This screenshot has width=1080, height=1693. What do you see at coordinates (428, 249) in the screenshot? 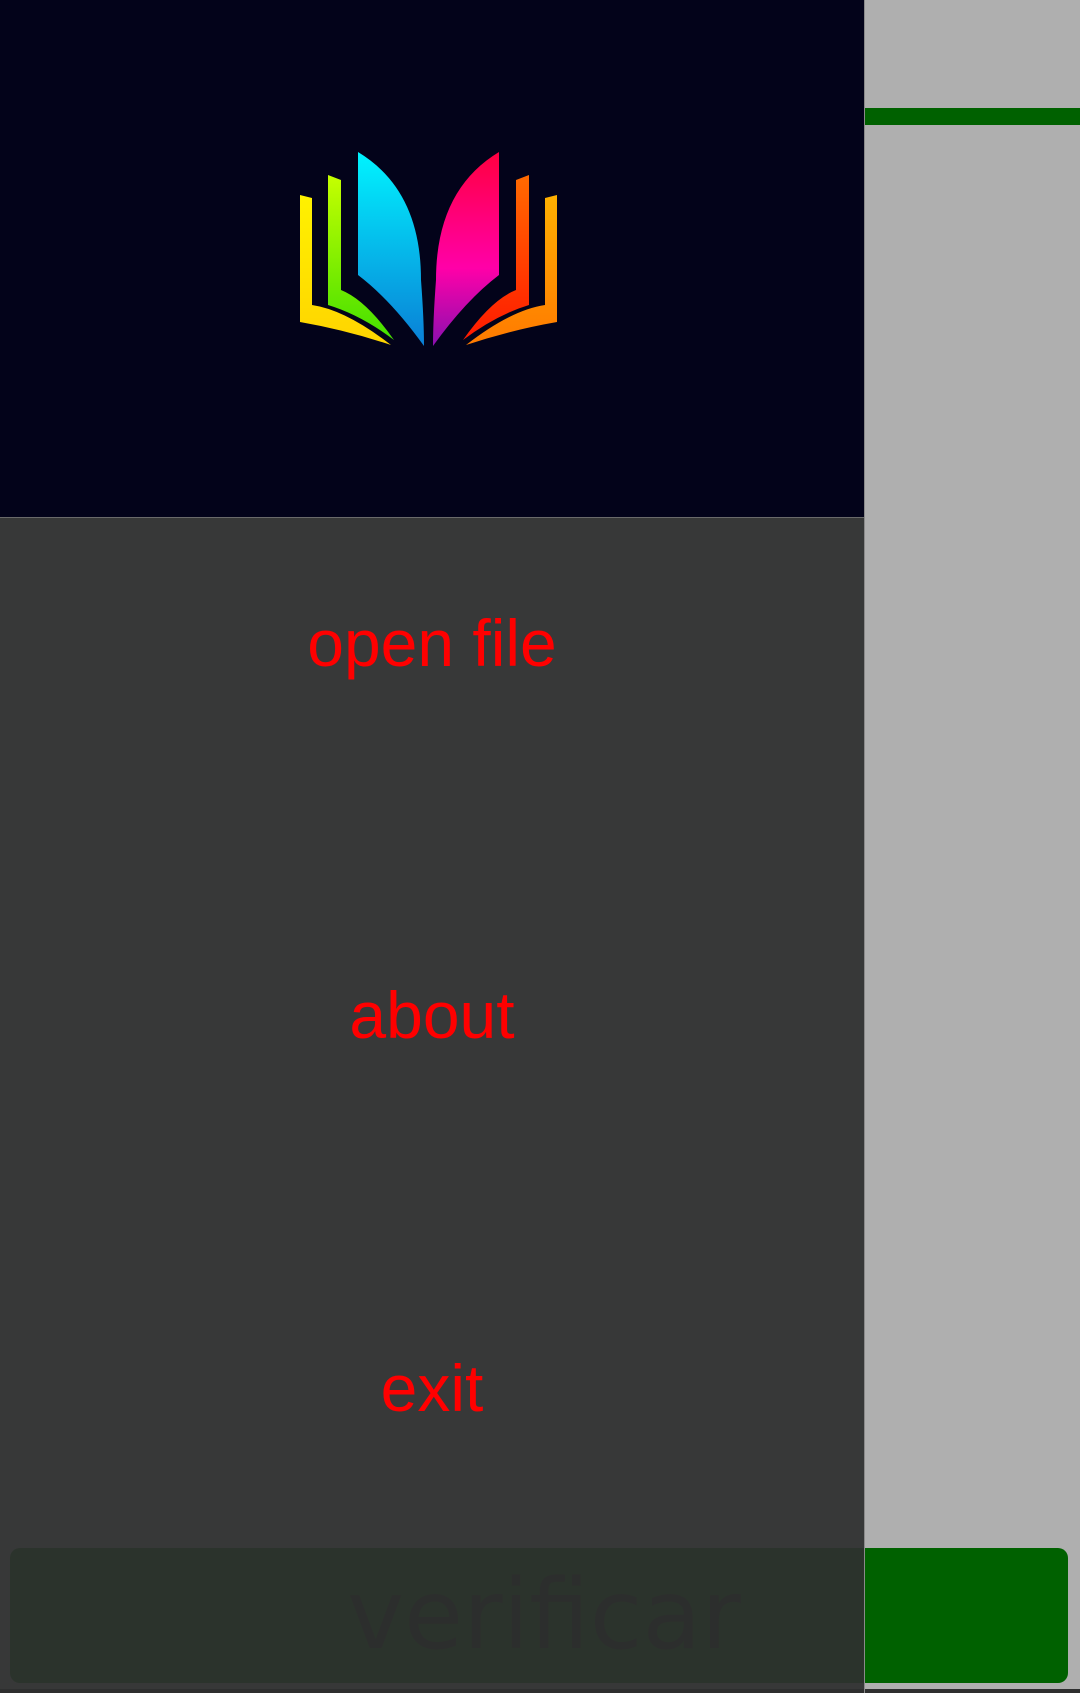
I see `open-book-icon` at bounding box center [428, 249].